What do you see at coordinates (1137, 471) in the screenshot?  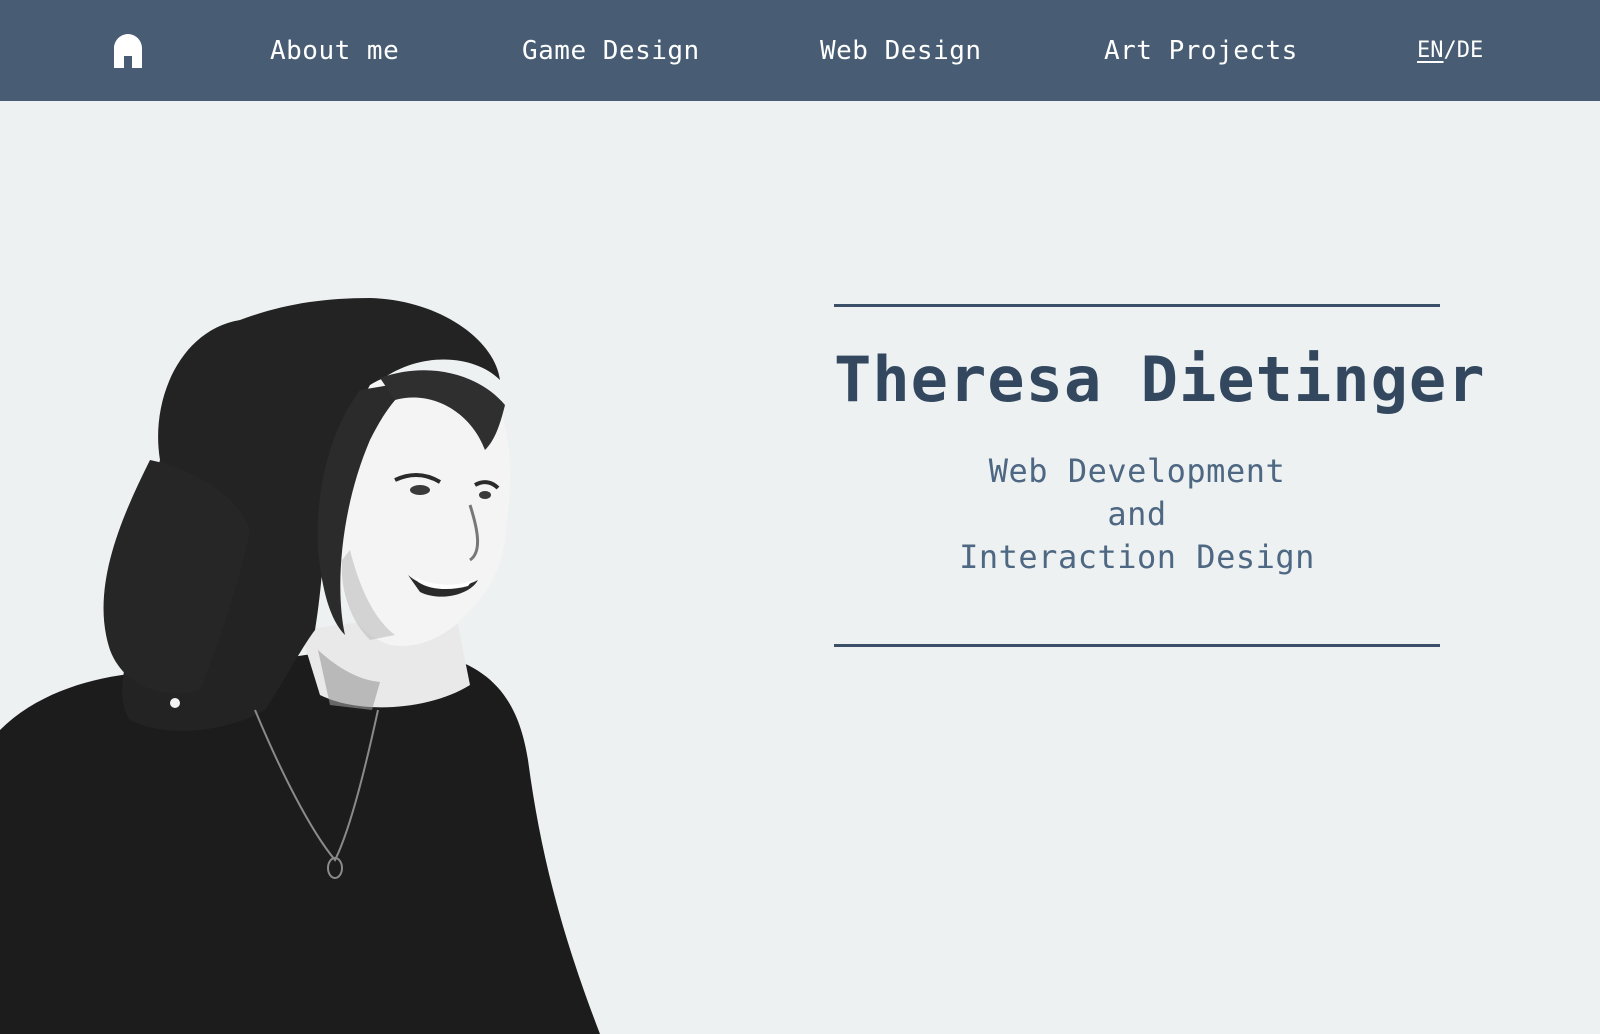 I see `subtitle-line: Web Development` at bounding box center [1137, 471].